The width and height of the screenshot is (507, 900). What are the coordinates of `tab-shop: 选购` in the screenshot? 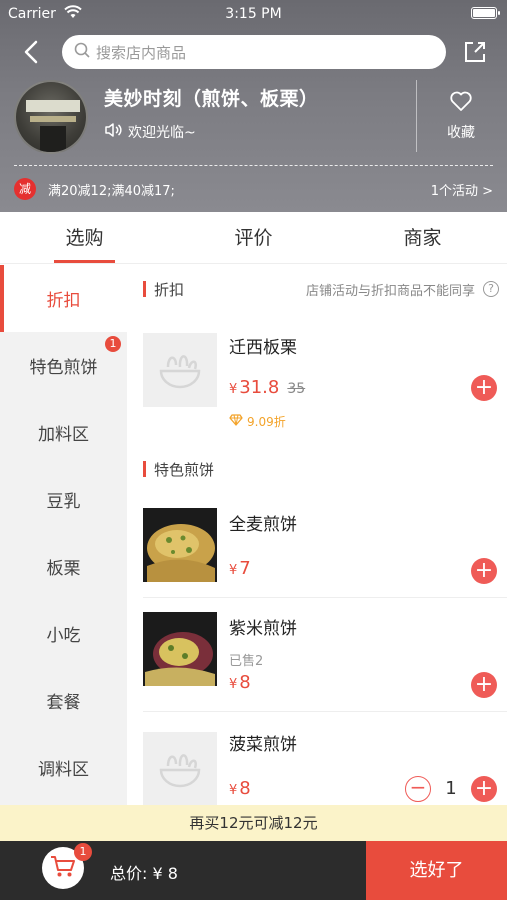 It's located at (84, 237).